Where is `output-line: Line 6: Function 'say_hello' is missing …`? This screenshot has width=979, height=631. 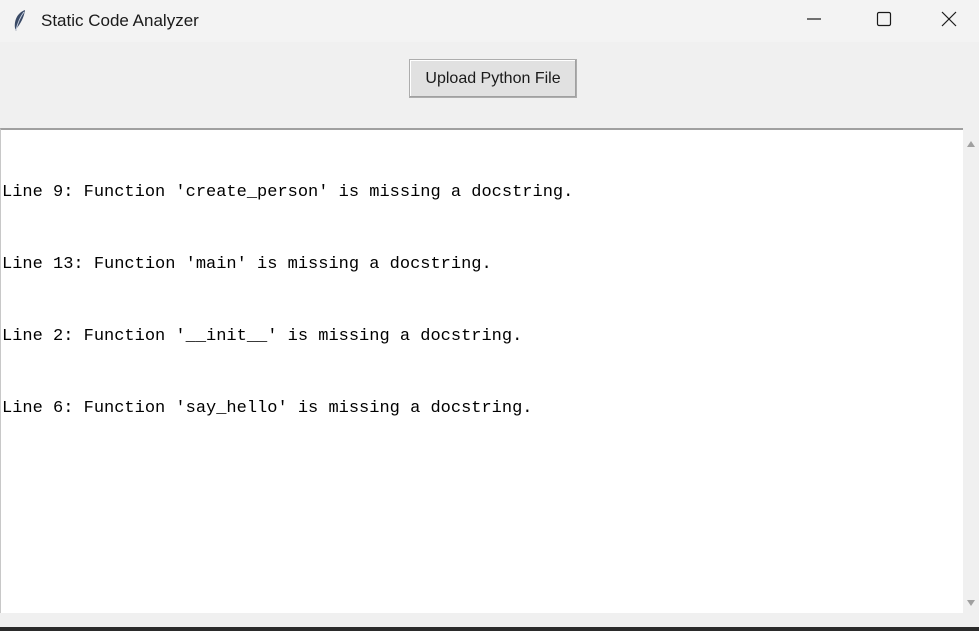 output-line: Line 6: Function 'say_hello' is missing … is located at coordinates (267, 408).